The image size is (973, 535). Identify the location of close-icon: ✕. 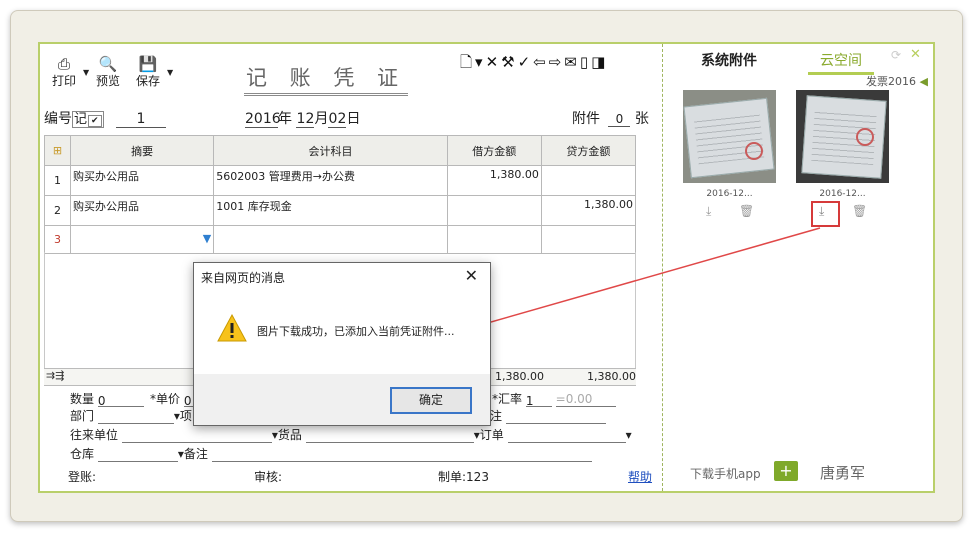
(471, 275).